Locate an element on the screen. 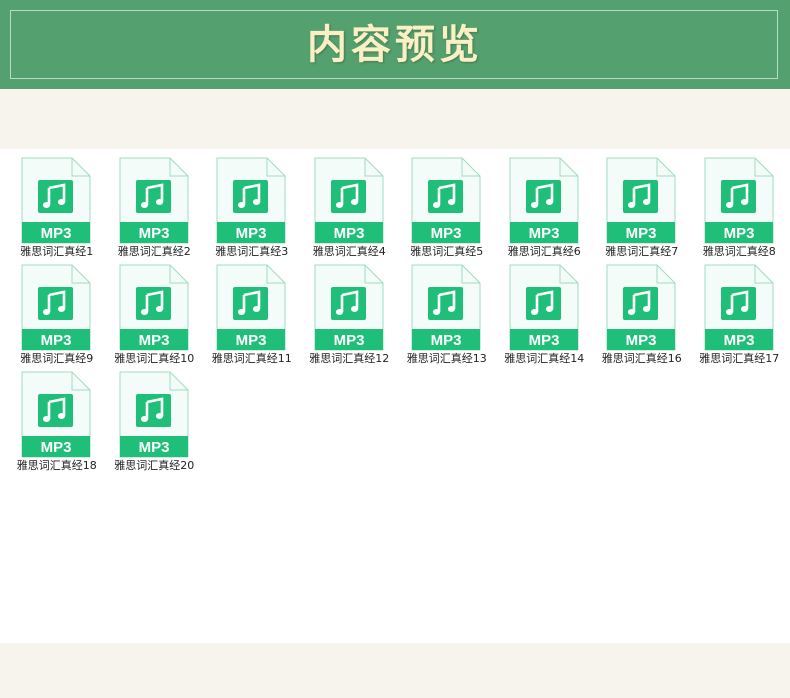  file-item: MP3 雅思词汇真经10 is located at coordinates (155, 317).